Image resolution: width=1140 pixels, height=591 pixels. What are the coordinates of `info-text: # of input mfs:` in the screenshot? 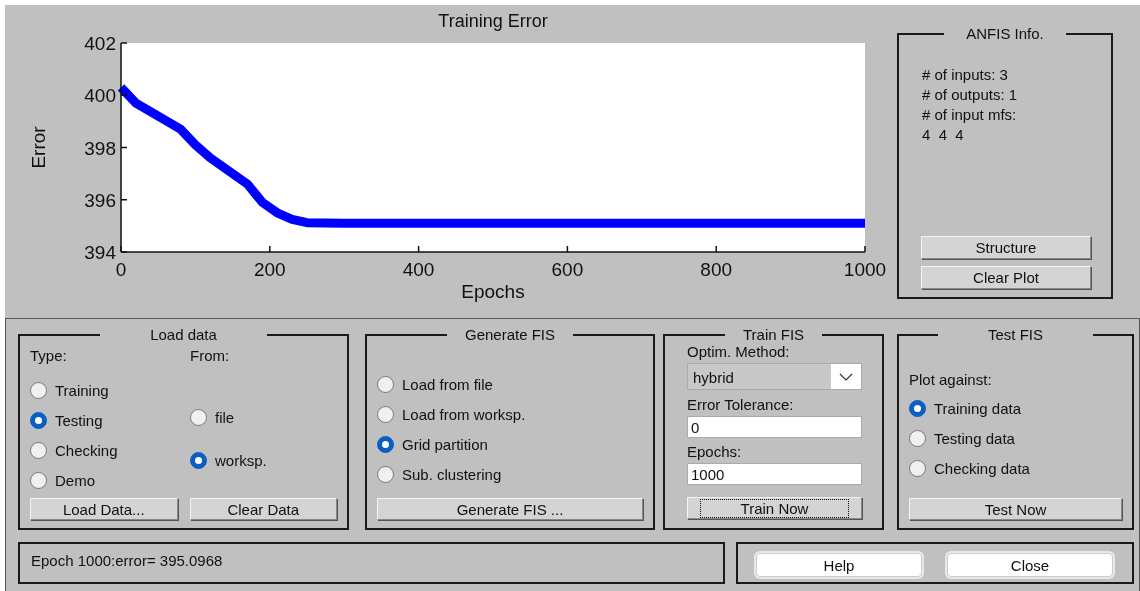 It's located at (970, 115).